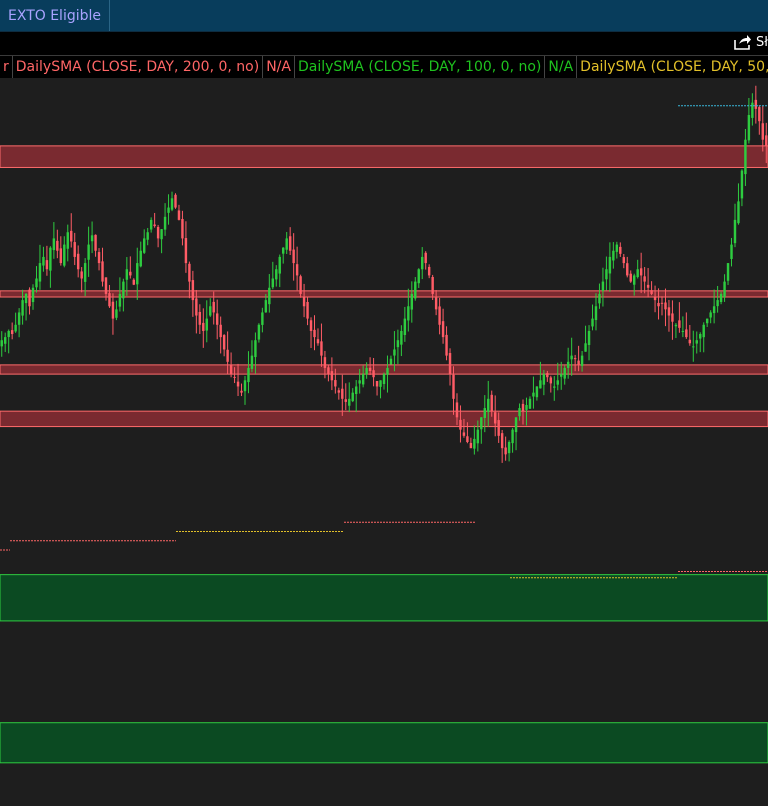  Describe the element at coordinates (418, 67) in the screenshot. I see `study-label-sma100: DailySMA (CLOSE, DAY, 100, 0, no)` at that location.